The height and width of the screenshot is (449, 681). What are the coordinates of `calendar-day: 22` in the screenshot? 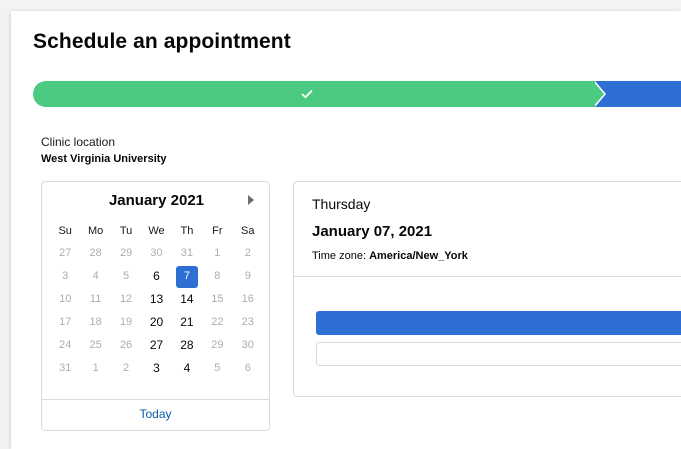 It's located at (217, 322).